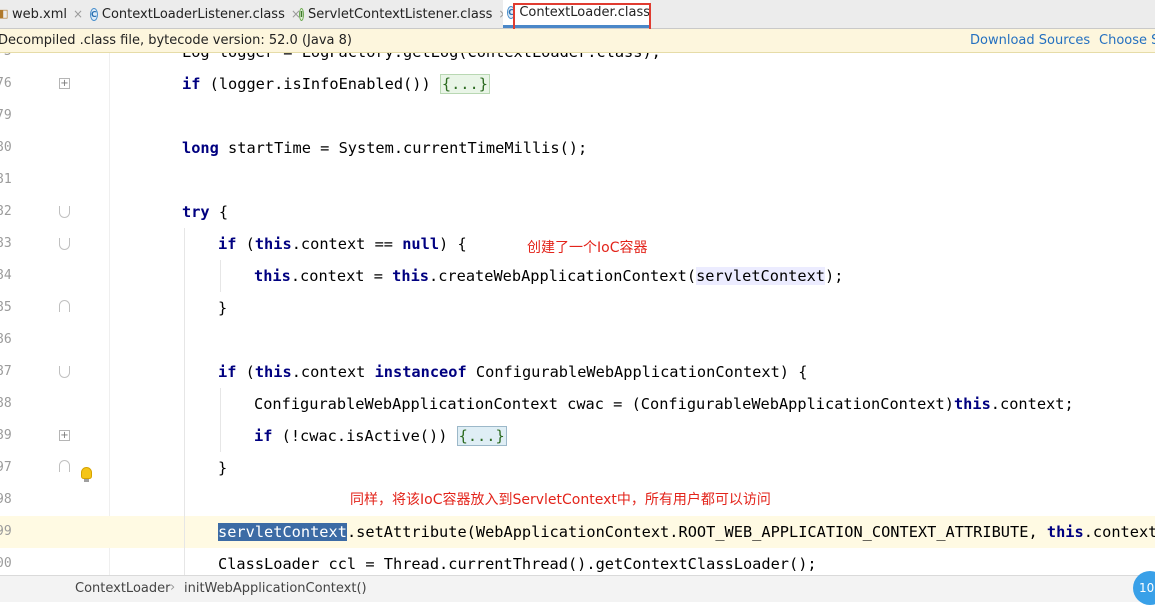 Image resolution: width=1155 pixels, height=605 pixels. I want to click on annotation-put-servletcontext: 同样，将该IoC容器放入到ServletContext中，所有用户都可以访问, so click(560, 500).